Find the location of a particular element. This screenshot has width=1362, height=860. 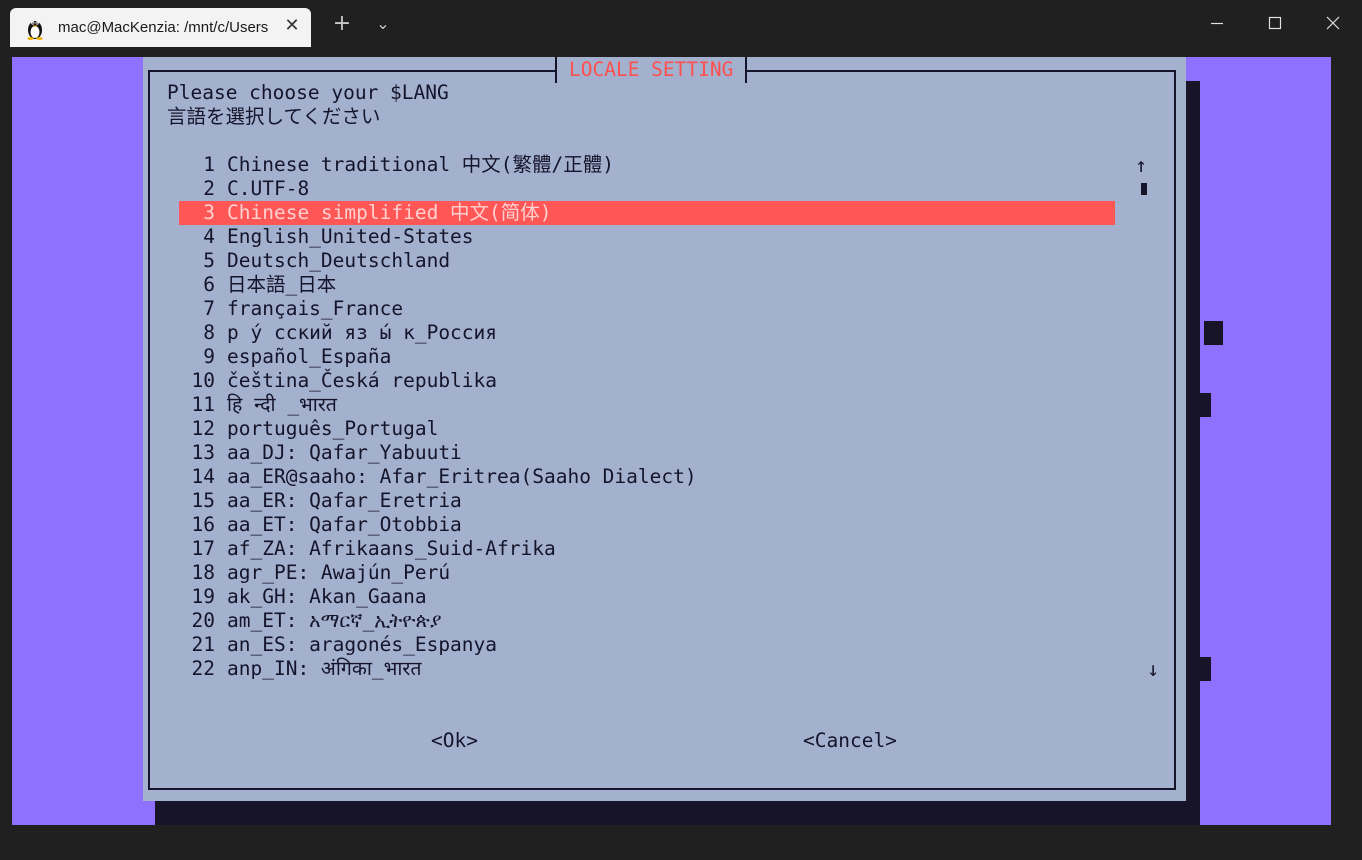

locale-item-label: C.UTF-8 is located at coordinates (268, 188).